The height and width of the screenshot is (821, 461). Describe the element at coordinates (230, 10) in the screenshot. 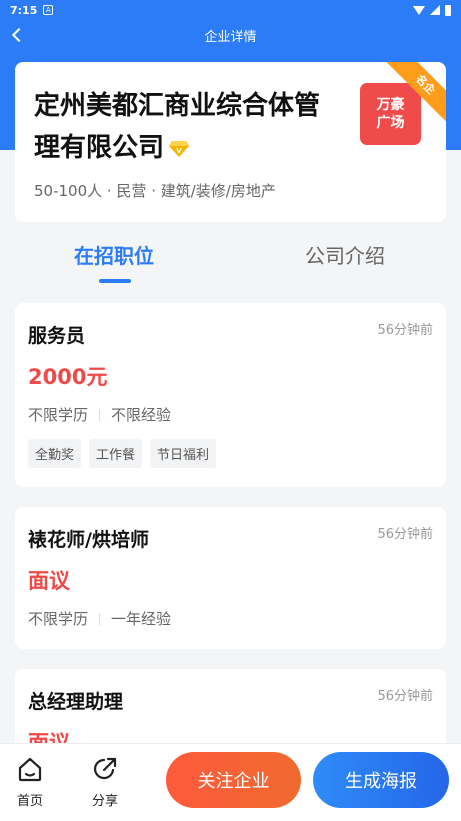

I see `status-bar: 7:15 A` at that location.